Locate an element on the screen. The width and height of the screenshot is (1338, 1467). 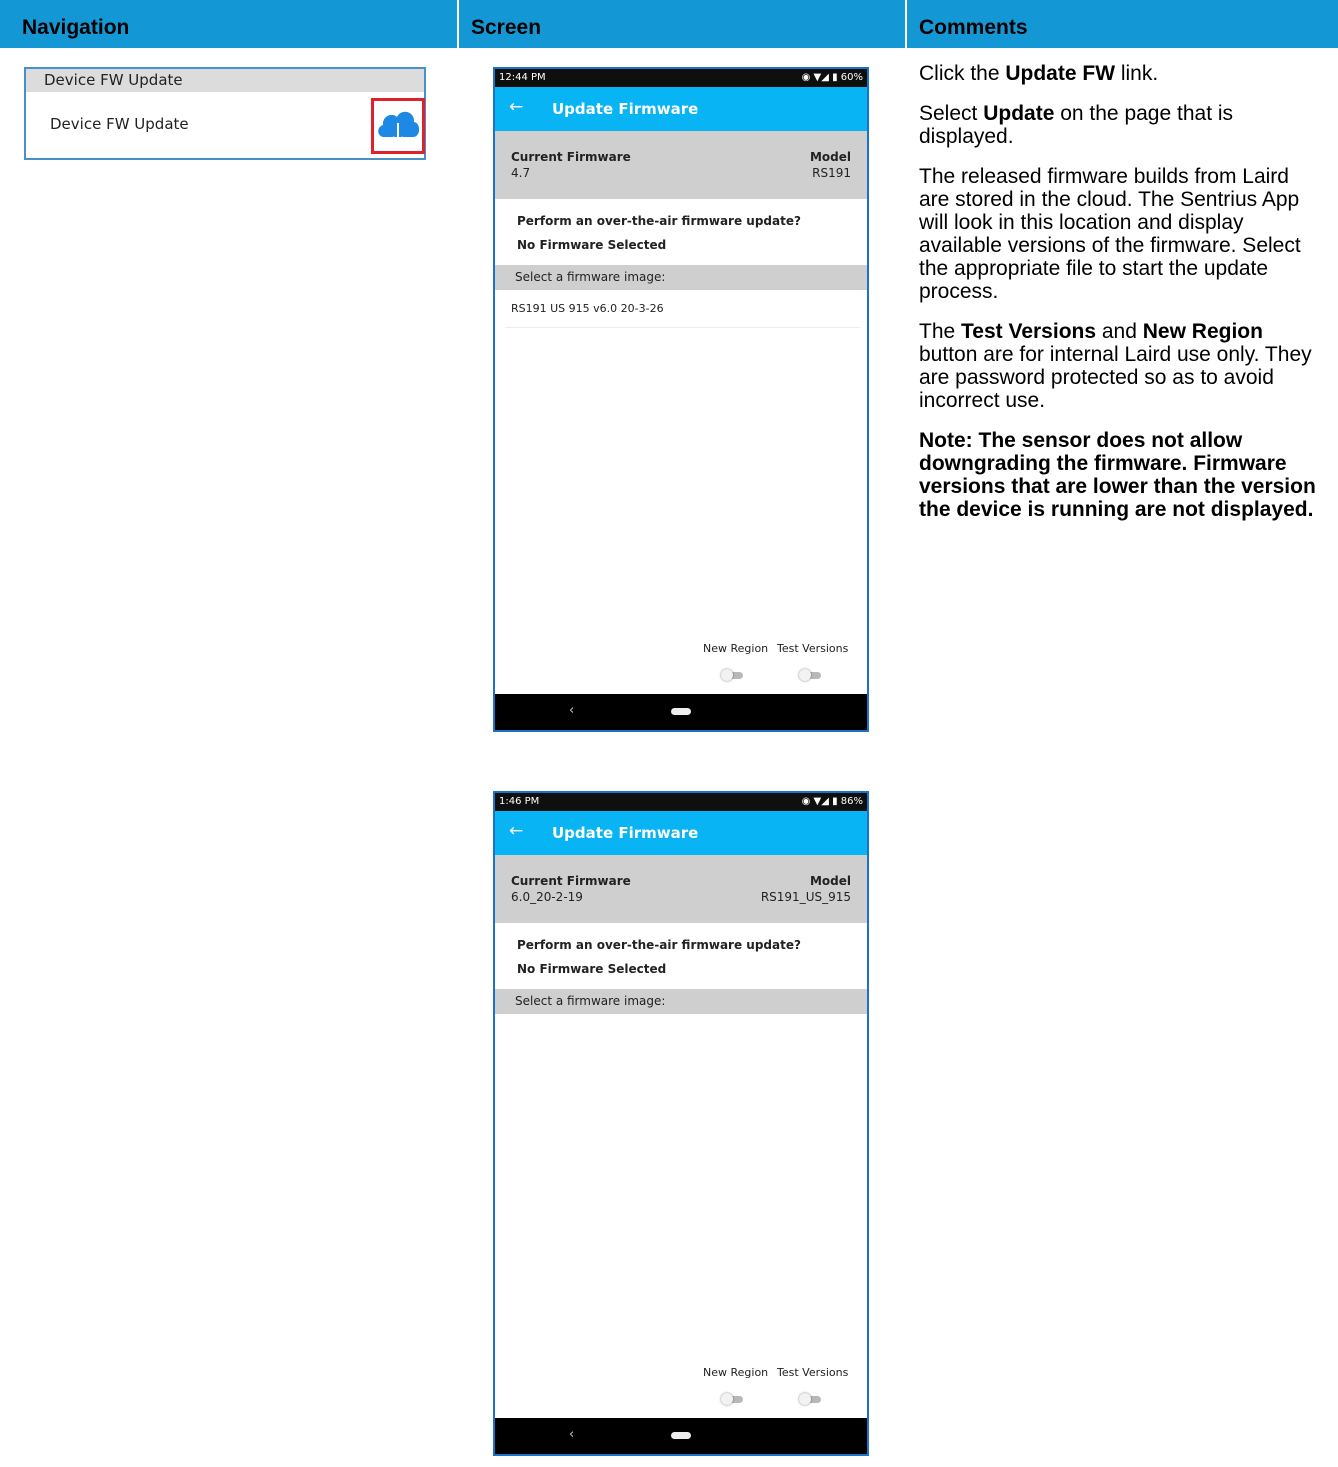
nav-section-heading: Device FW Update is located at coordinates (225, 80).